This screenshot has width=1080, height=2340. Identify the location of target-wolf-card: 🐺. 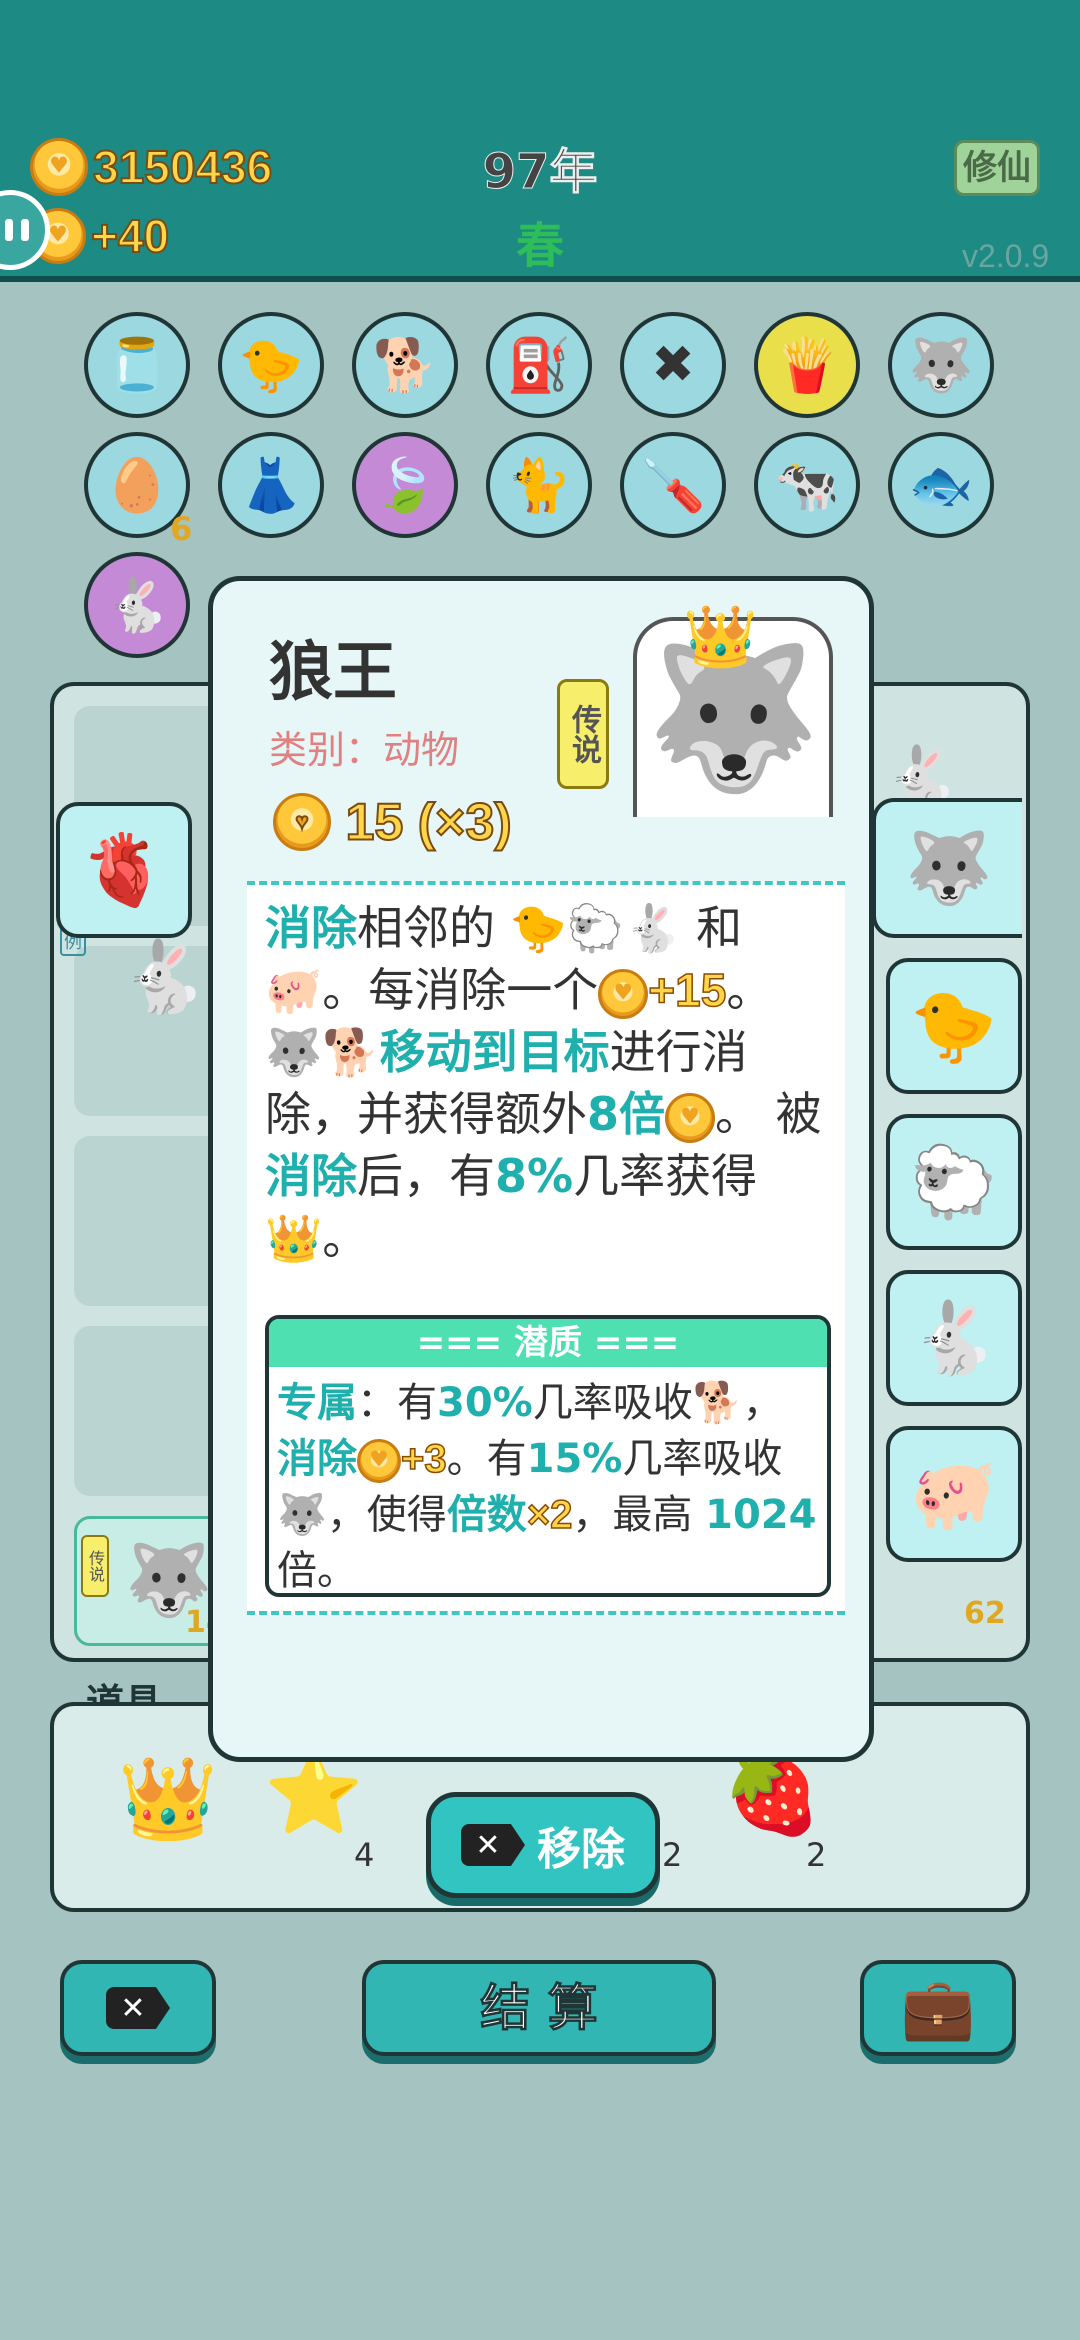
(947, 868).